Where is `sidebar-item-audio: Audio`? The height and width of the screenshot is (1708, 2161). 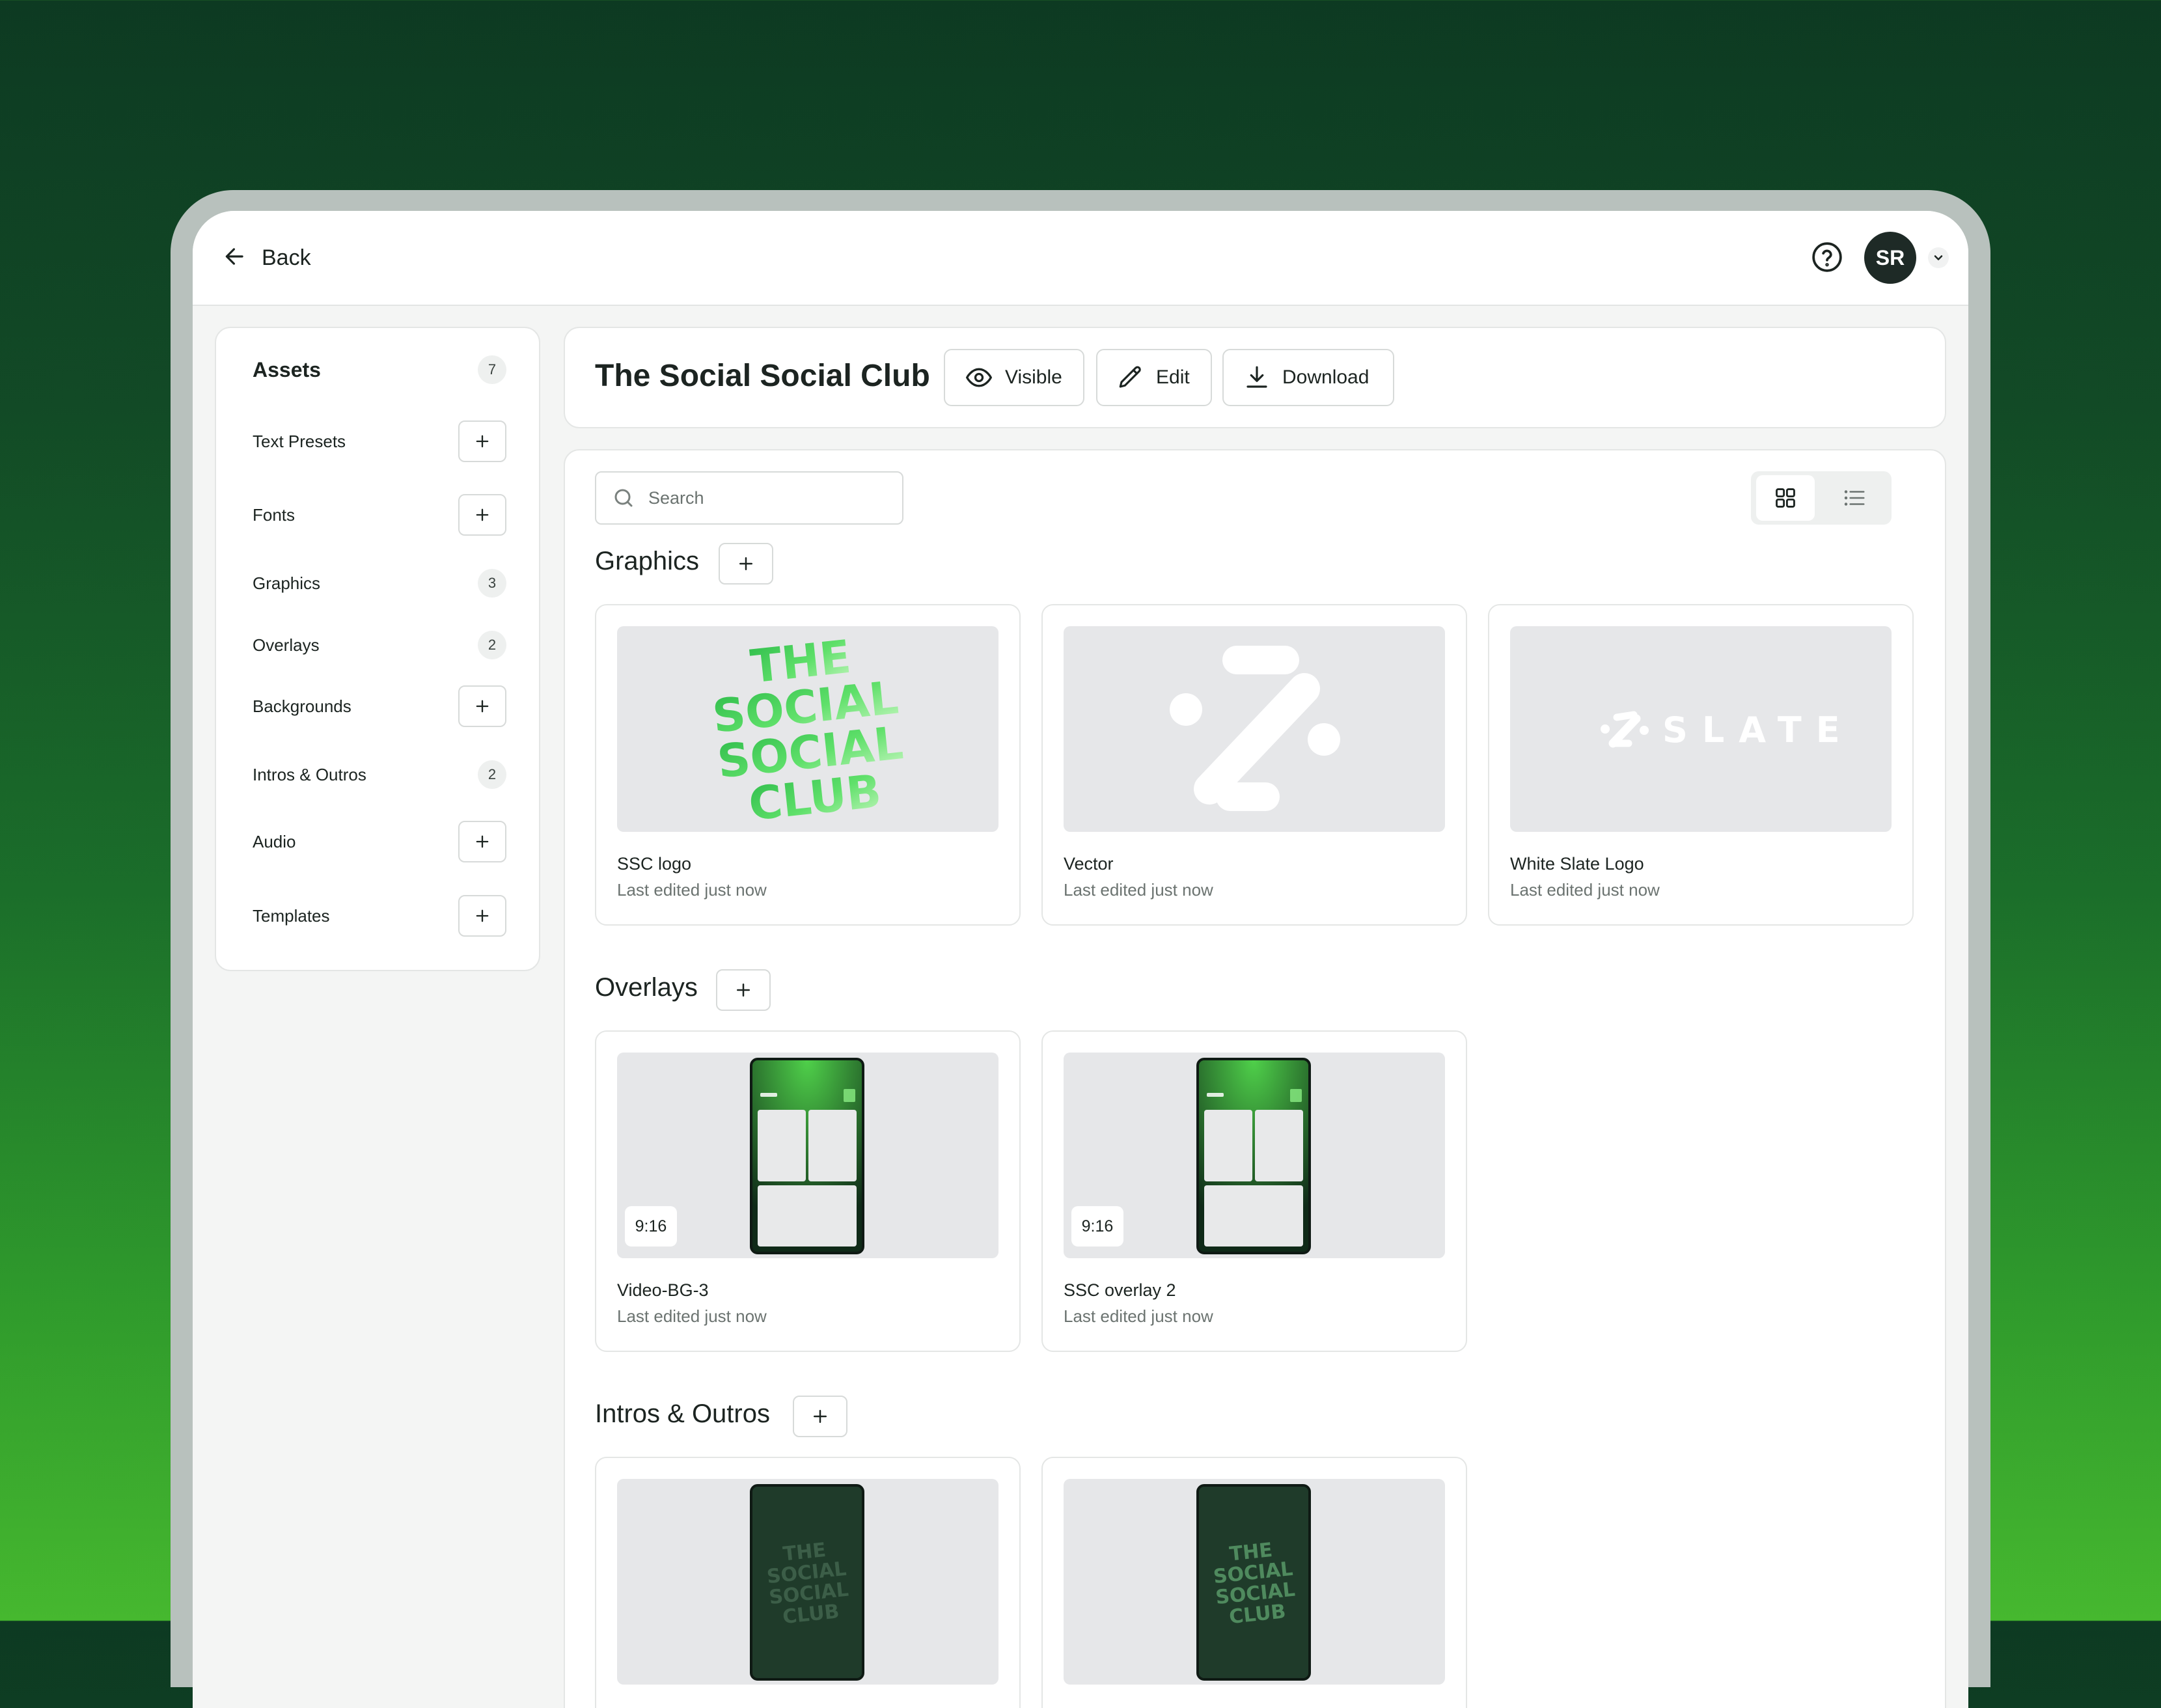 sidebar-item-audio: Audio is located at coordinates (379, 841).